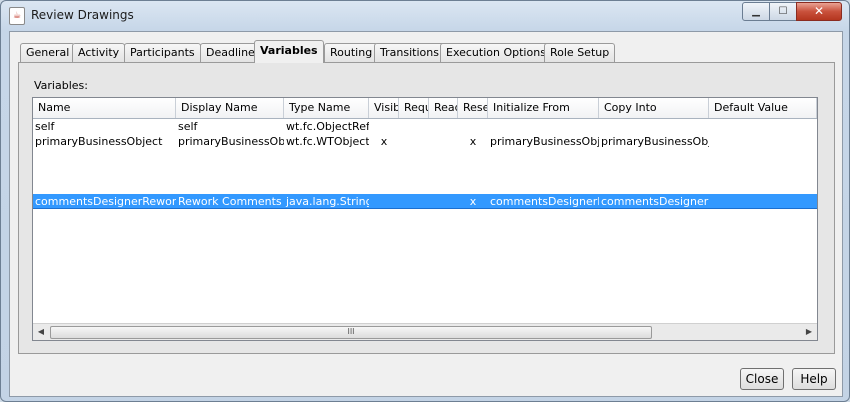 The width and height of the screenshot is (850, 402). I want to click on table-cell: commentsDesignerRework, so click(105, 201).